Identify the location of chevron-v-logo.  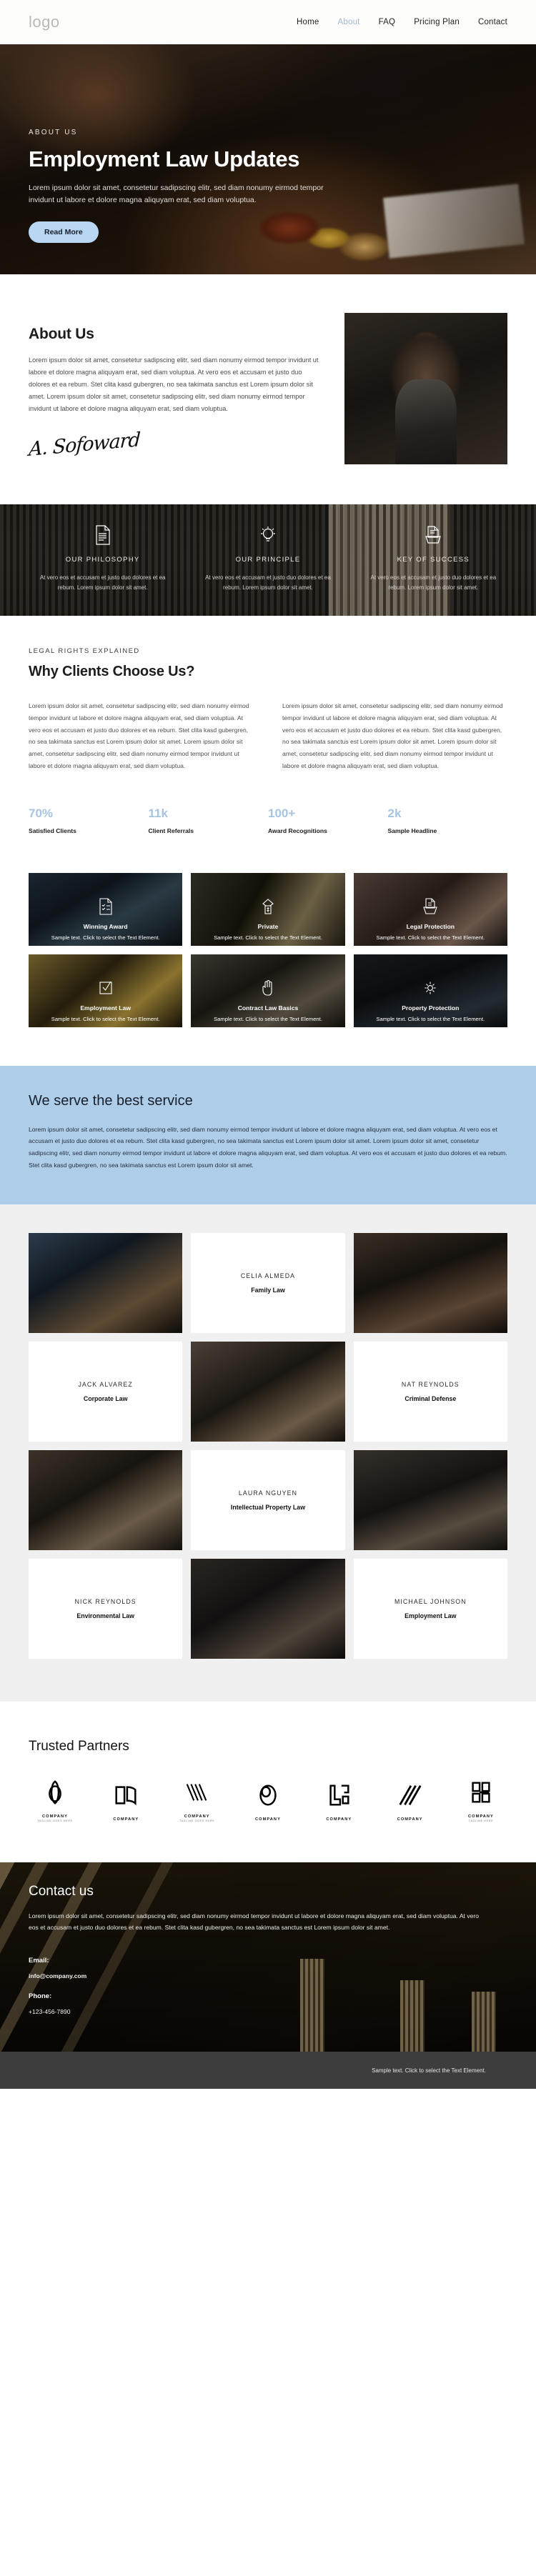
(196, 1792).